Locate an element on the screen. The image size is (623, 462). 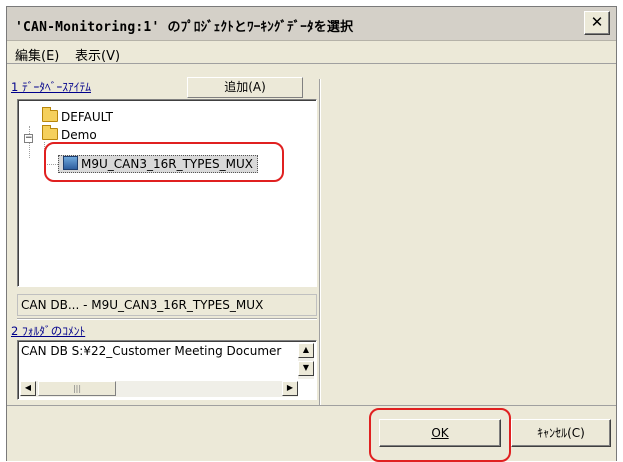
scroll-down-button: ▼ is located at coordinates (306, 368).